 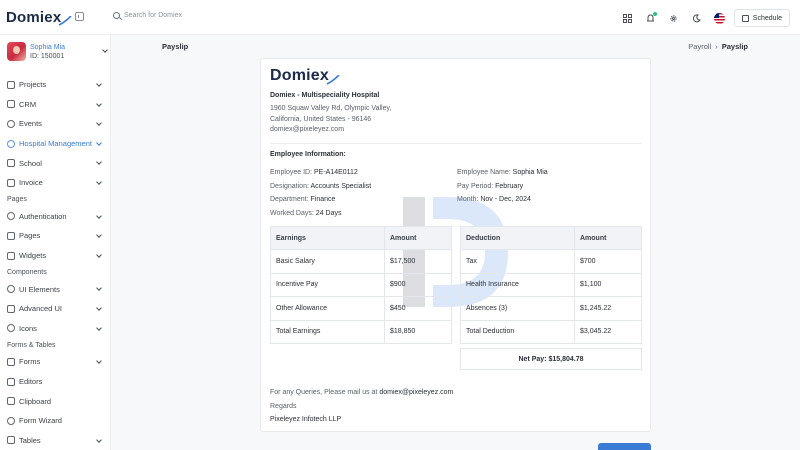 I want to click on apps-grid-icon, so click(x=628, y=18).